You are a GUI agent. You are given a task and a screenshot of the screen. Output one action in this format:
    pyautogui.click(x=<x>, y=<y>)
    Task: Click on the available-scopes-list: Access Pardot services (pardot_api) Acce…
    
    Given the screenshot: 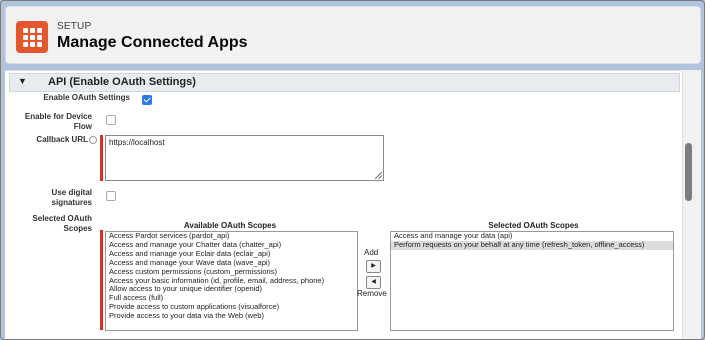 What is the action you would take?
    pyautogui.click(x=231, y=281)
    